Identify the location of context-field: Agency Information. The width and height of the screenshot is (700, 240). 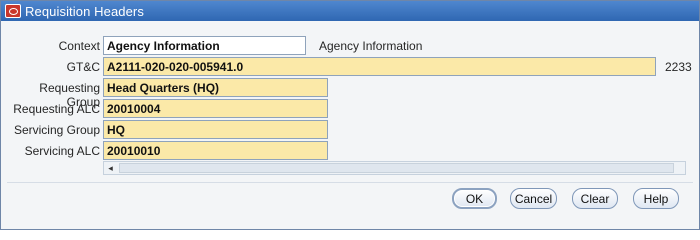
(204, 45).